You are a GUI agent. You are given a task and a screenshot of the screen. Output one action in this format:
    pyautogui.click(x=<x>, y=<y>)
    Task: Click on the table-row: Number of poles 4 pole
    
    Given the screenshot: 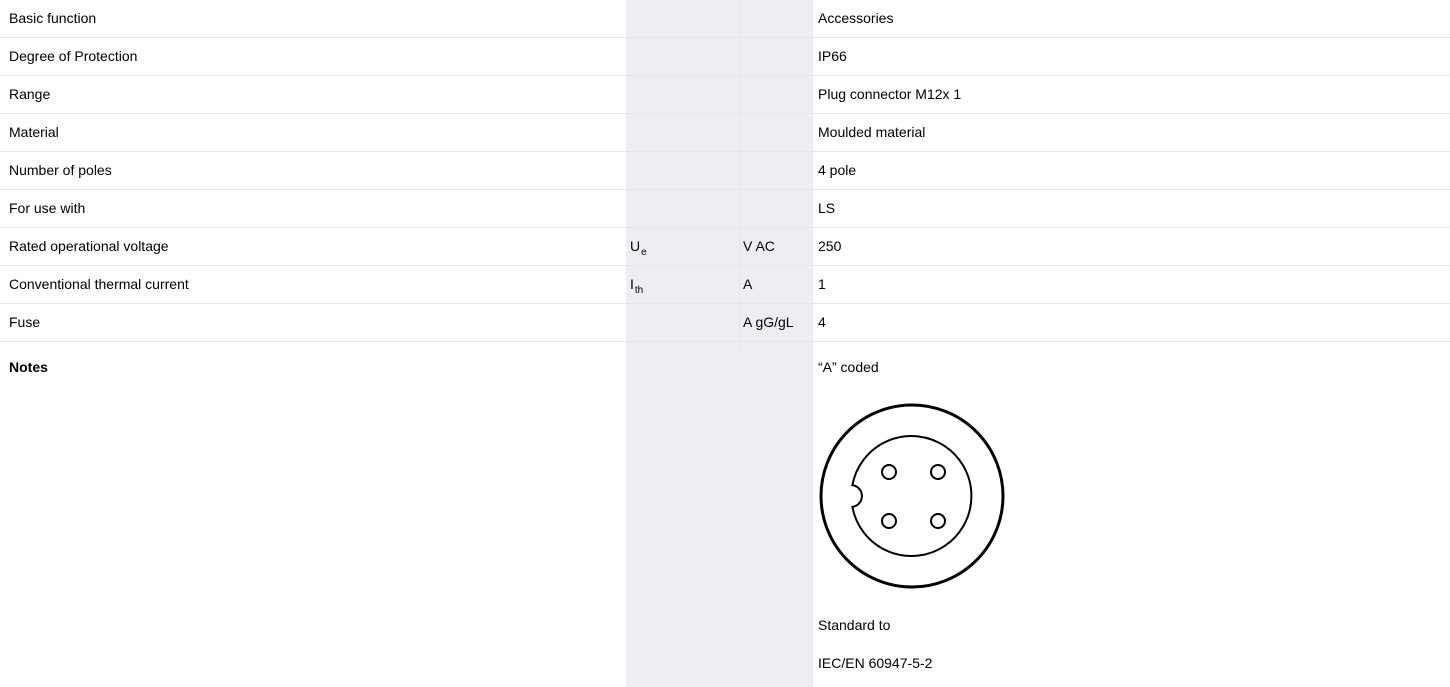 What is the action you would take?
    pyautogui.click(x=725, y=171)
    